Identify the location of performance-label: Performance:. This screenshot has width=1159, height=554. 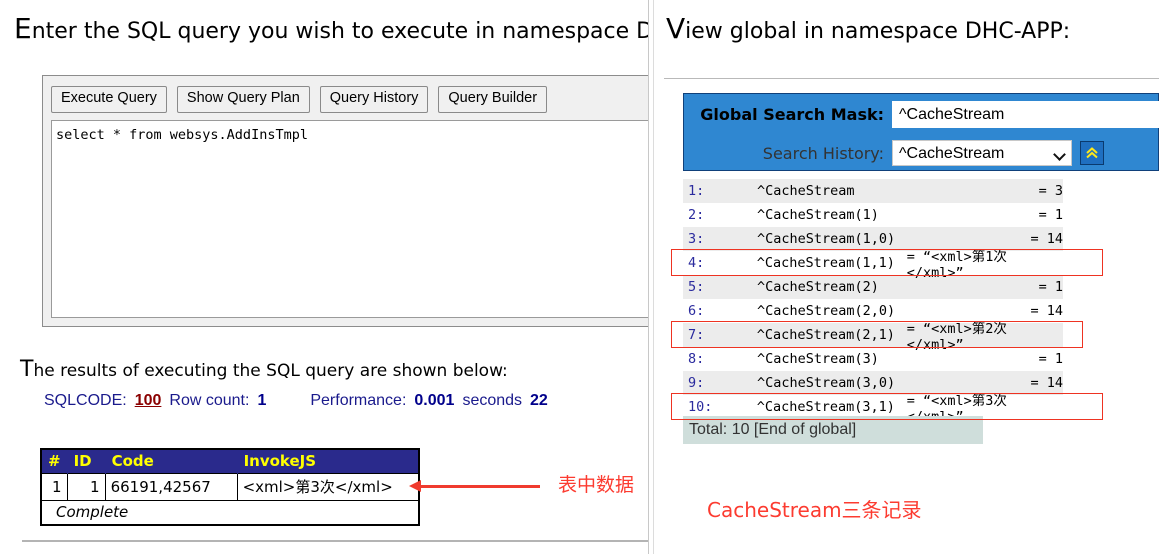
(358, 400).